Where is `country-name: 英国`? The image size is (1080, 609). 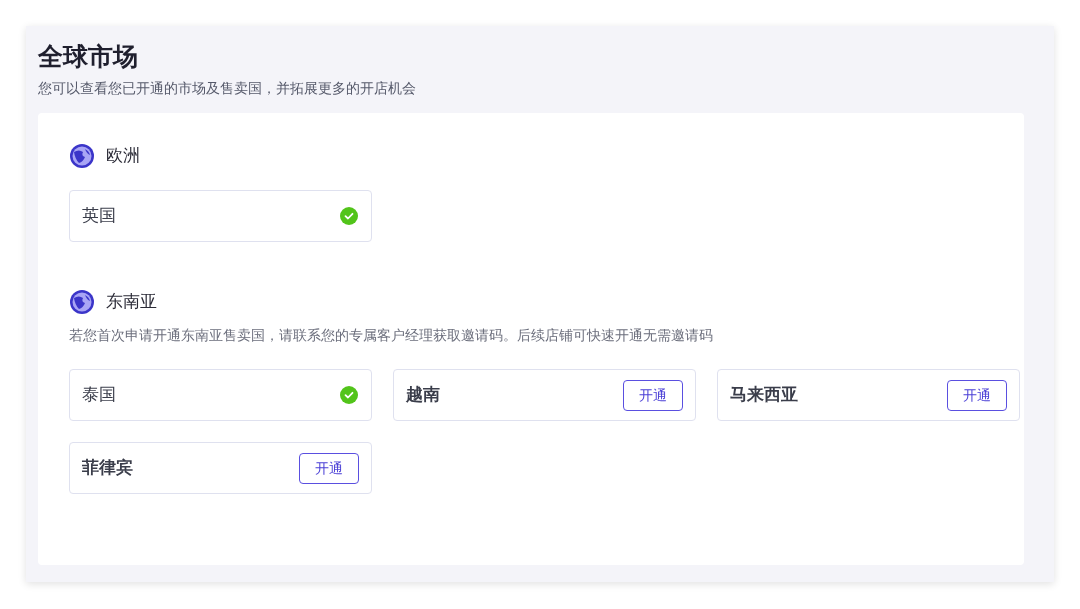 country-name: 英国 is located at coordinates (99, 216).